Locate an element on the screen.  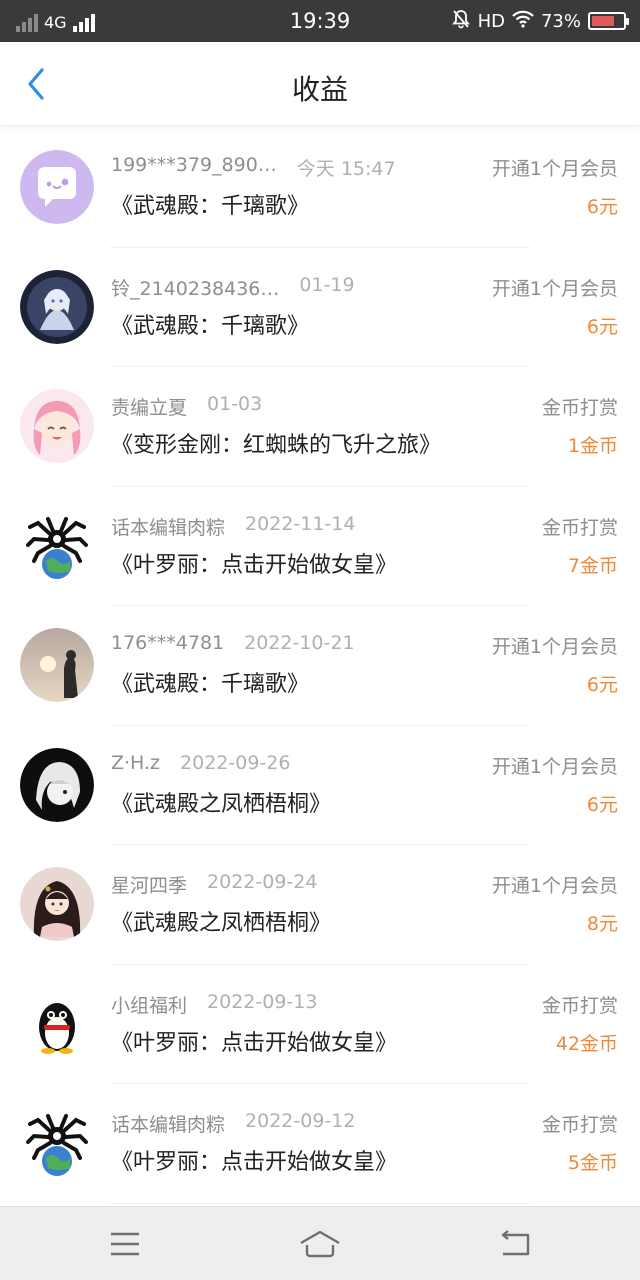
earning-record: 星河四季 2022-09-24 《武魂殿之凤栖梧桐》 开通1个月会员 8元 is located at coordinates (320, 905).